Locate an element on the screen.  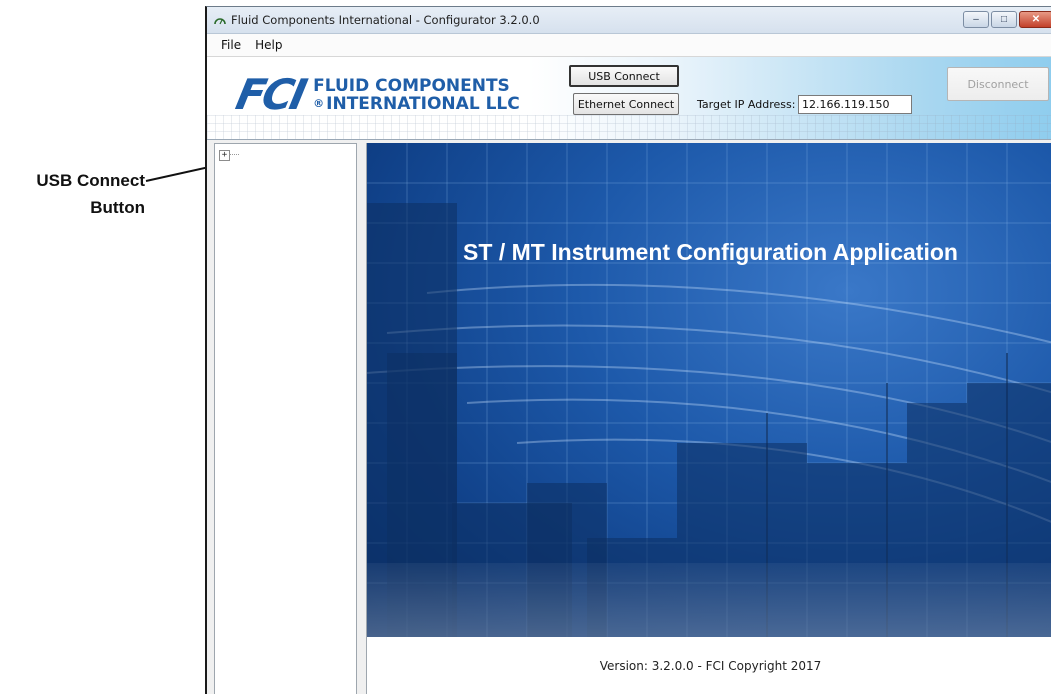
menu-file: File is located at coordinates (231, 45).